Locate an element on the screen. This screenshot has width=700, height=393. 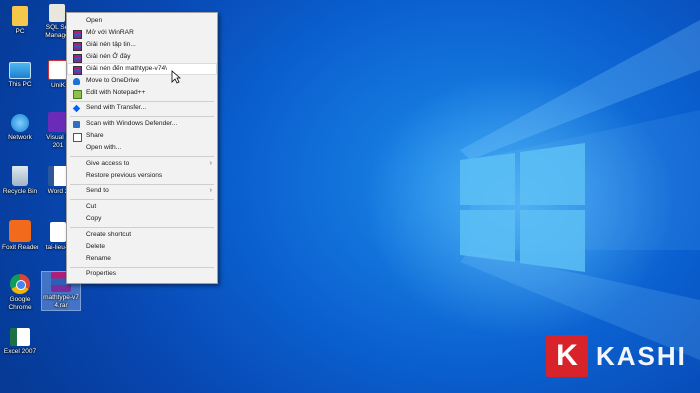
menu-item-give-access: Give access to › is located at coordinates (142, 164).